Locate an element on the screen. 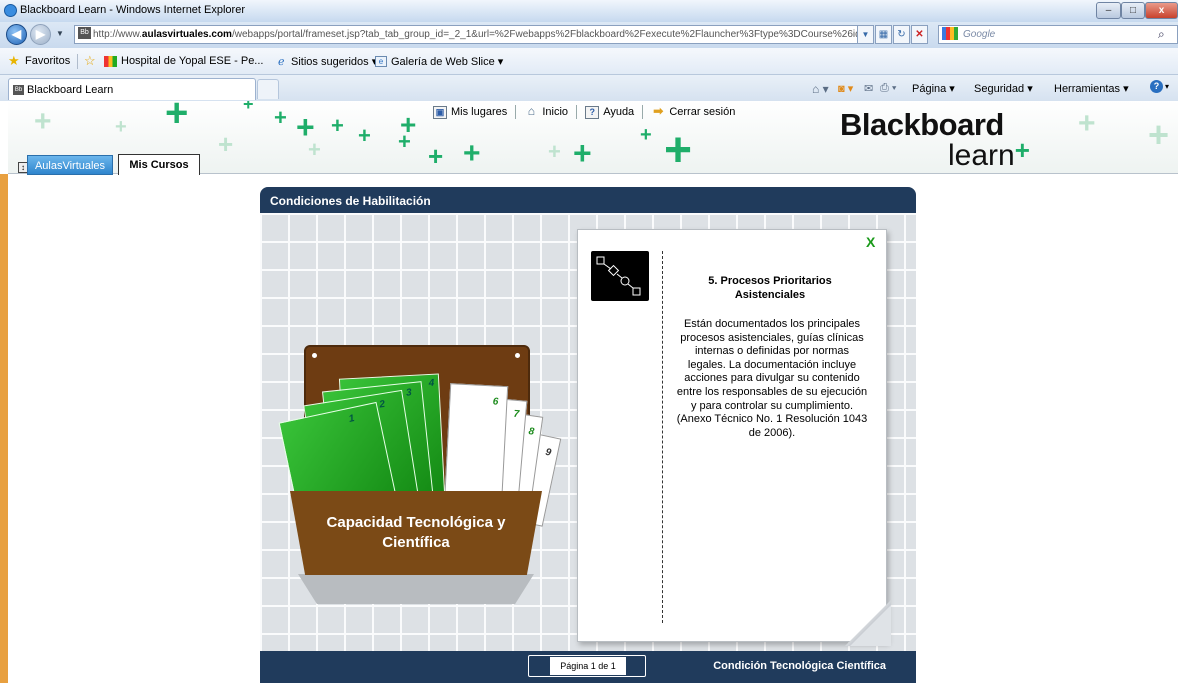  compatibility-view-icon: ▦ is located at coordinates (883, 34).